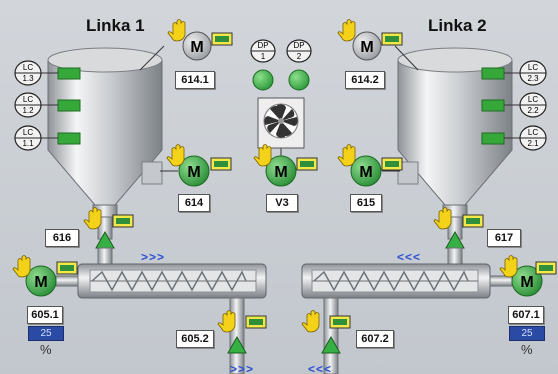 Image resolution: width=558 pixels, height=374 pixels. Describe the element at coordinates (28, 78) in the screenshot. I see `svg-text: 1.3` at that location.